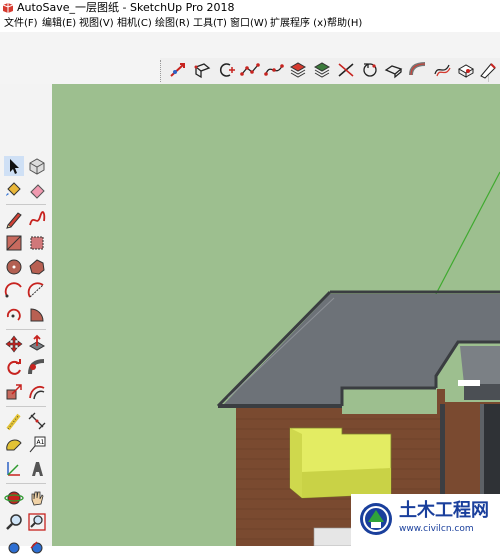 This screenshot has height=556, width=500. Describe the element at coordinates (418, 70) in the screenshot. I see `pipe-bend-icon` at that location.